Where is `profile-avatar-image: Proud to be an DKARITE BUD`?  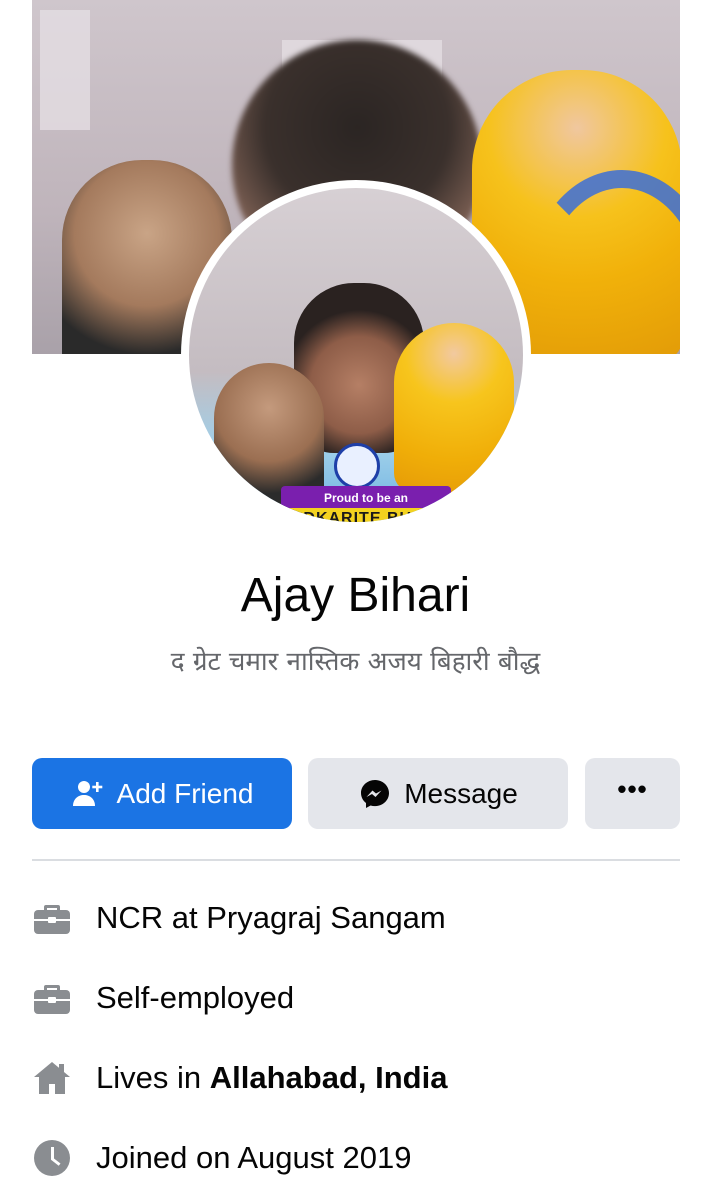 profile-avatar-image: Proud to be an DKARITE BUD is located at coordinates (356, 355).